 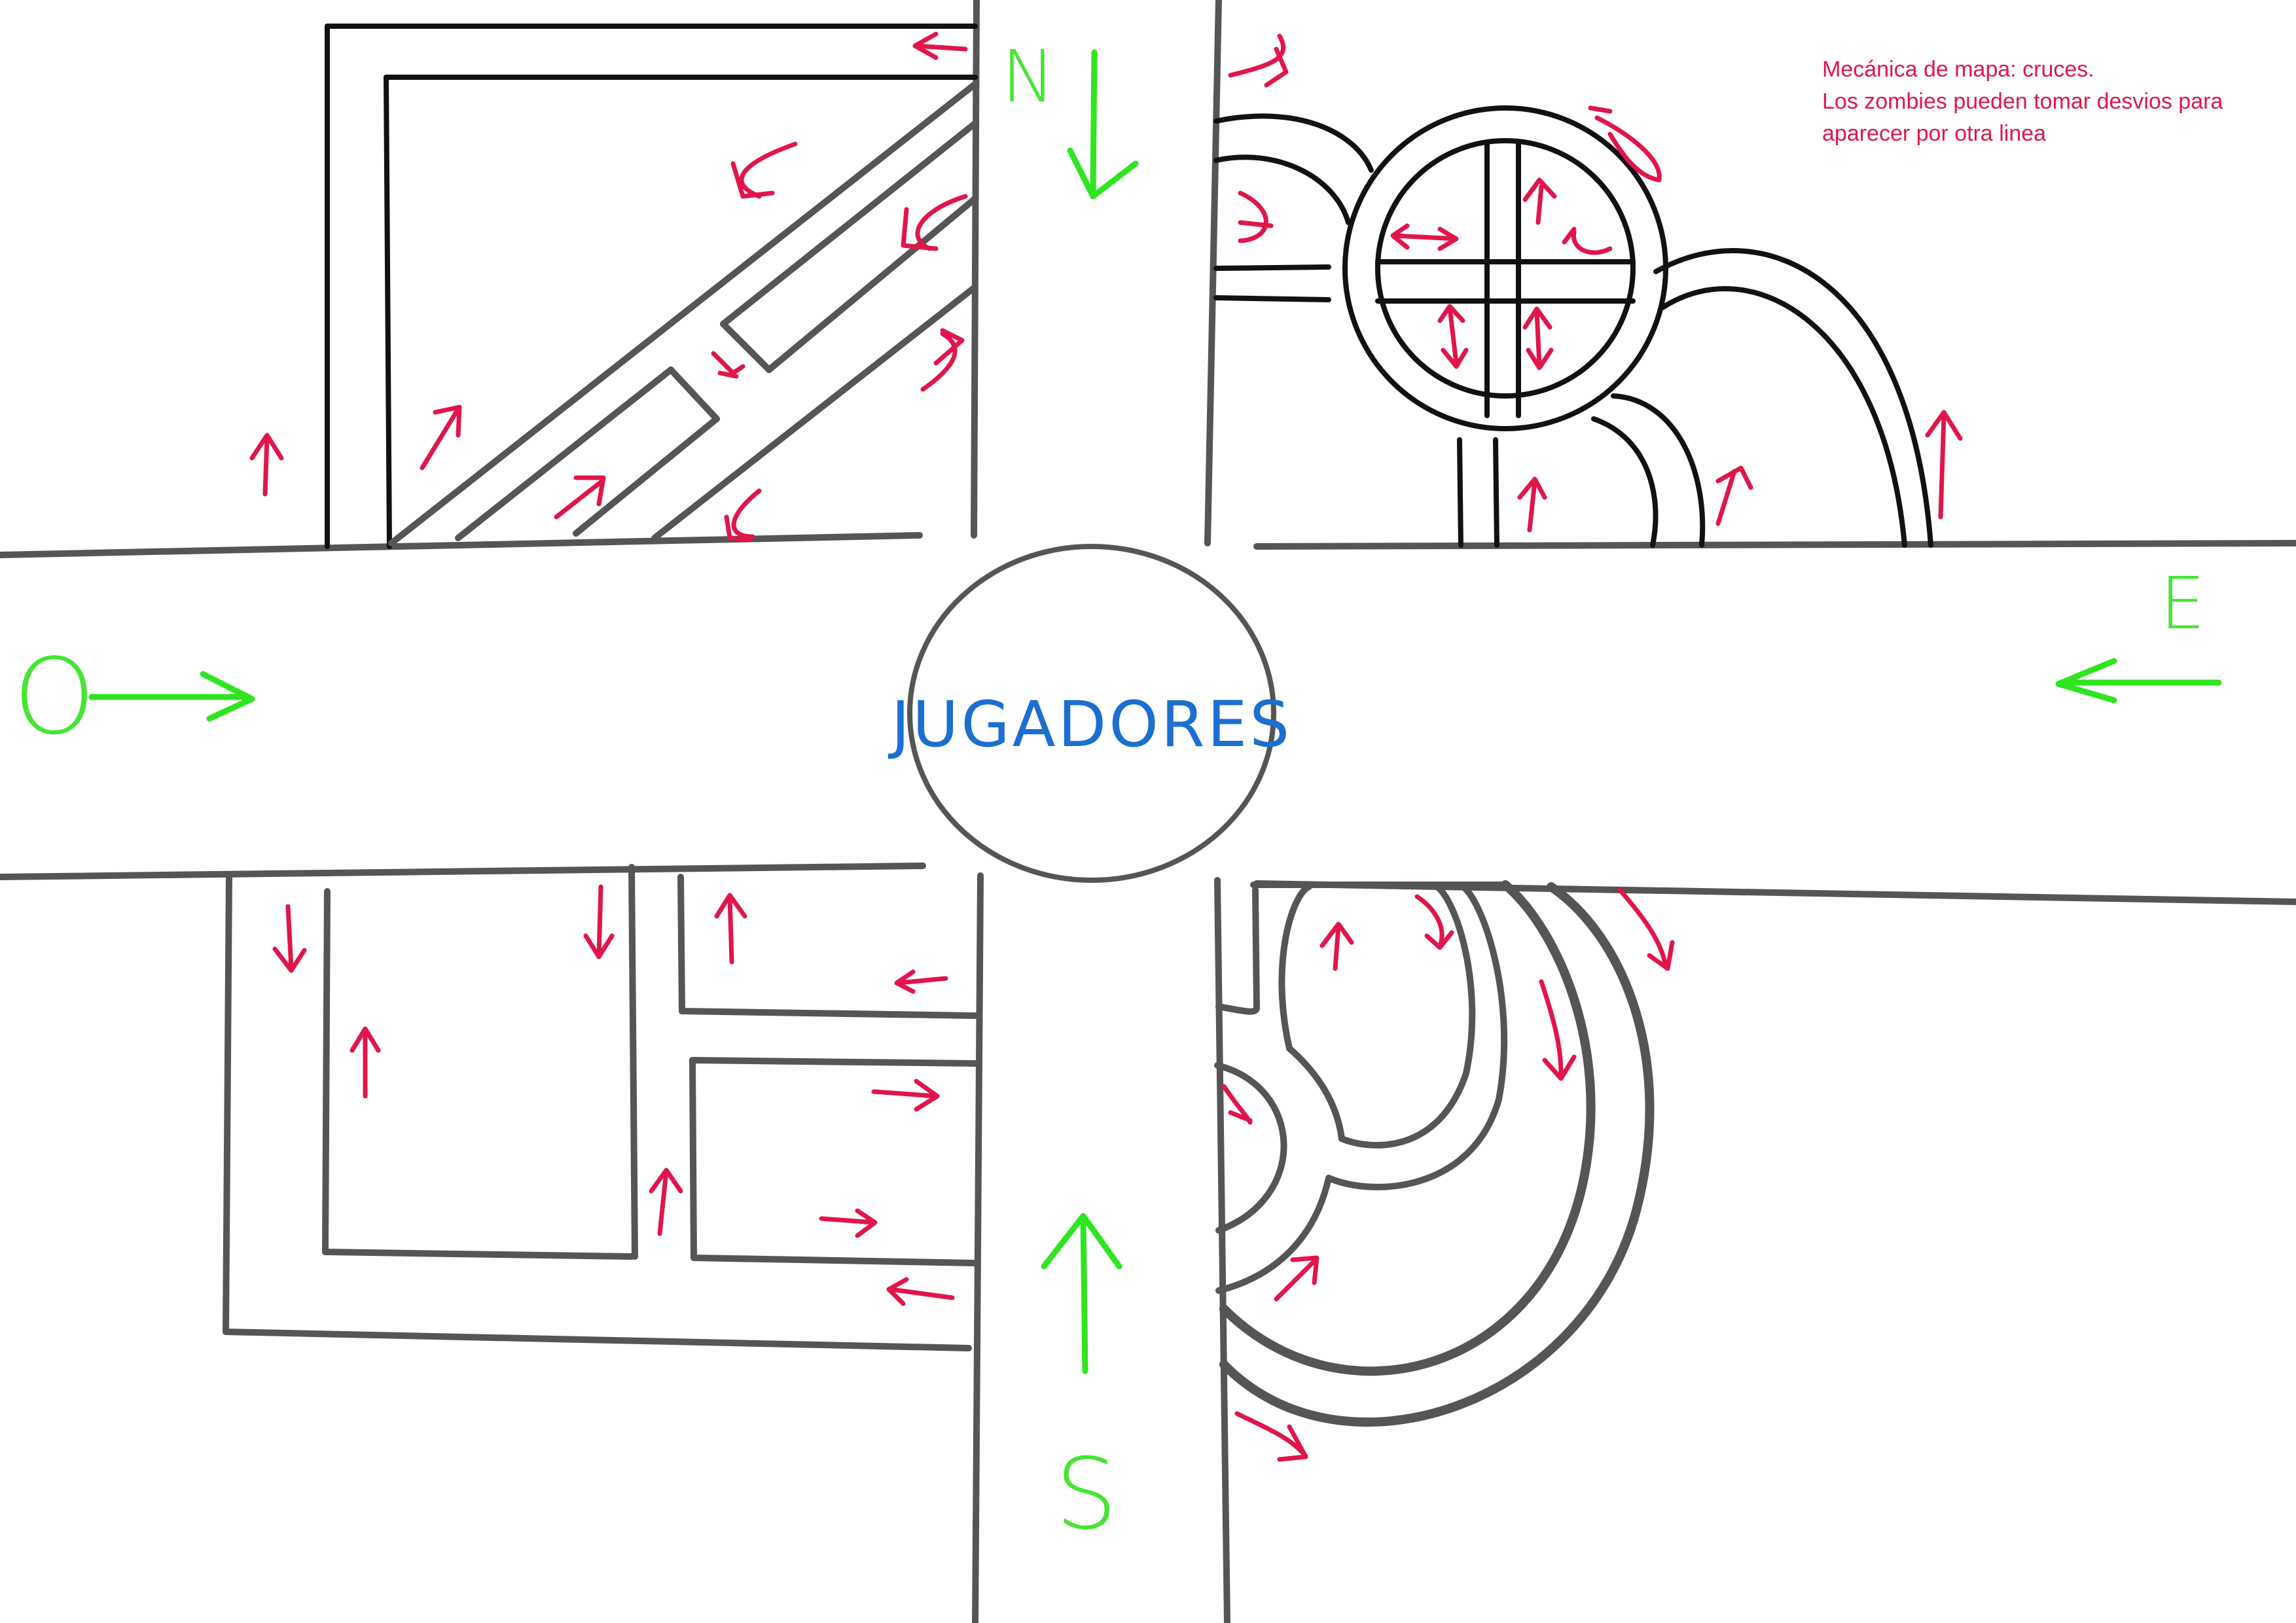 What do you see at coordinates (1081, 1293) in the screenshot?
I see `south-spawn-arrow-icon` at bounding box center [1081, 1293].